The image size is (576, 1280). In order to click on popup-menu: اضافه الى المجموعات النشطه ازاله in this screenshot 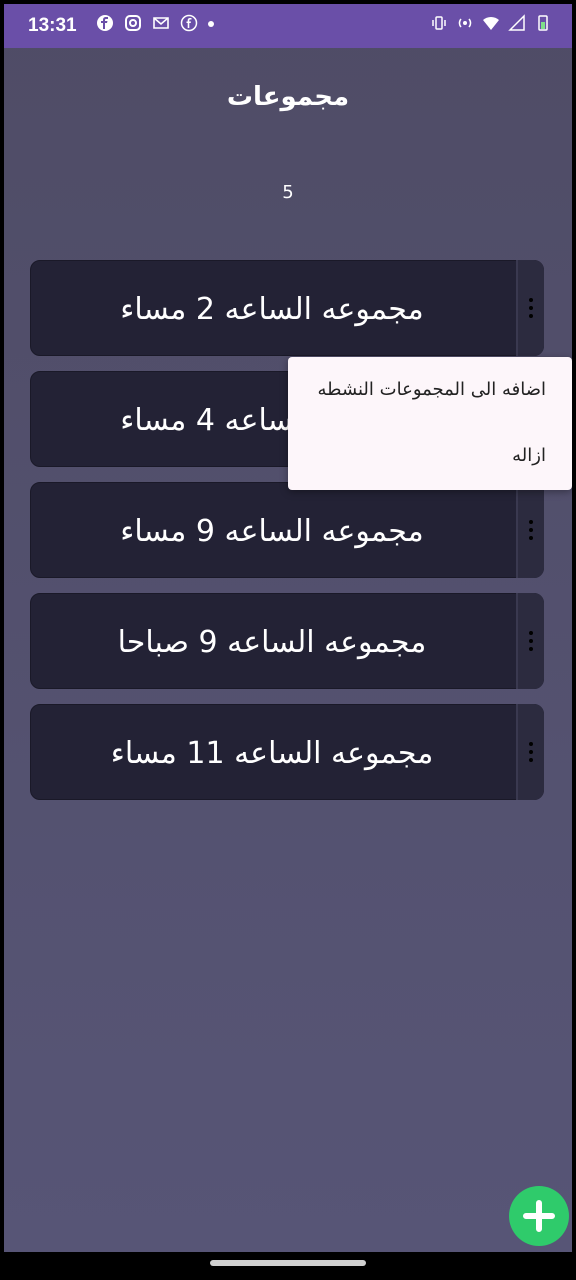, I will do `click(430, 423)`.